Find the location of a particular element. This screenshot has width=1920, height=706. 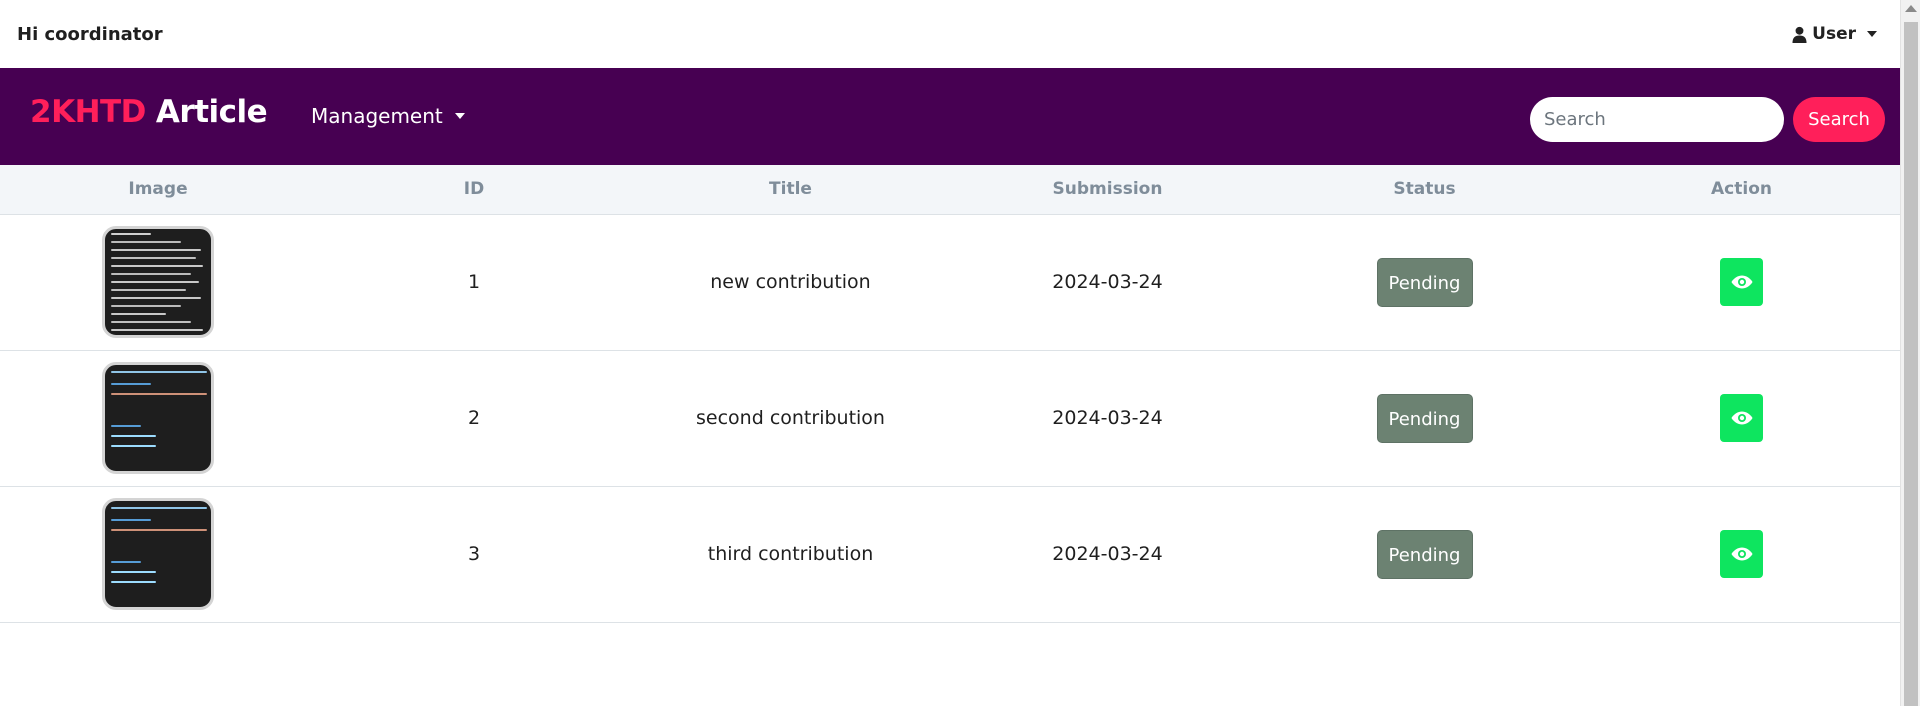

user-label: User is located at coordinates (1834, 34).